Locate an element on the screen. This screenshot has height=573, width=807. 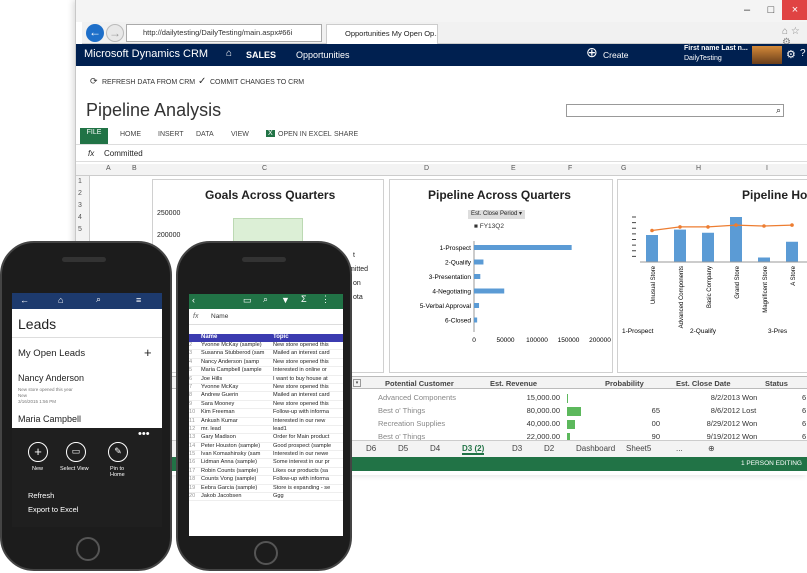
minimize-button: – is located at coordinates (747, 10).